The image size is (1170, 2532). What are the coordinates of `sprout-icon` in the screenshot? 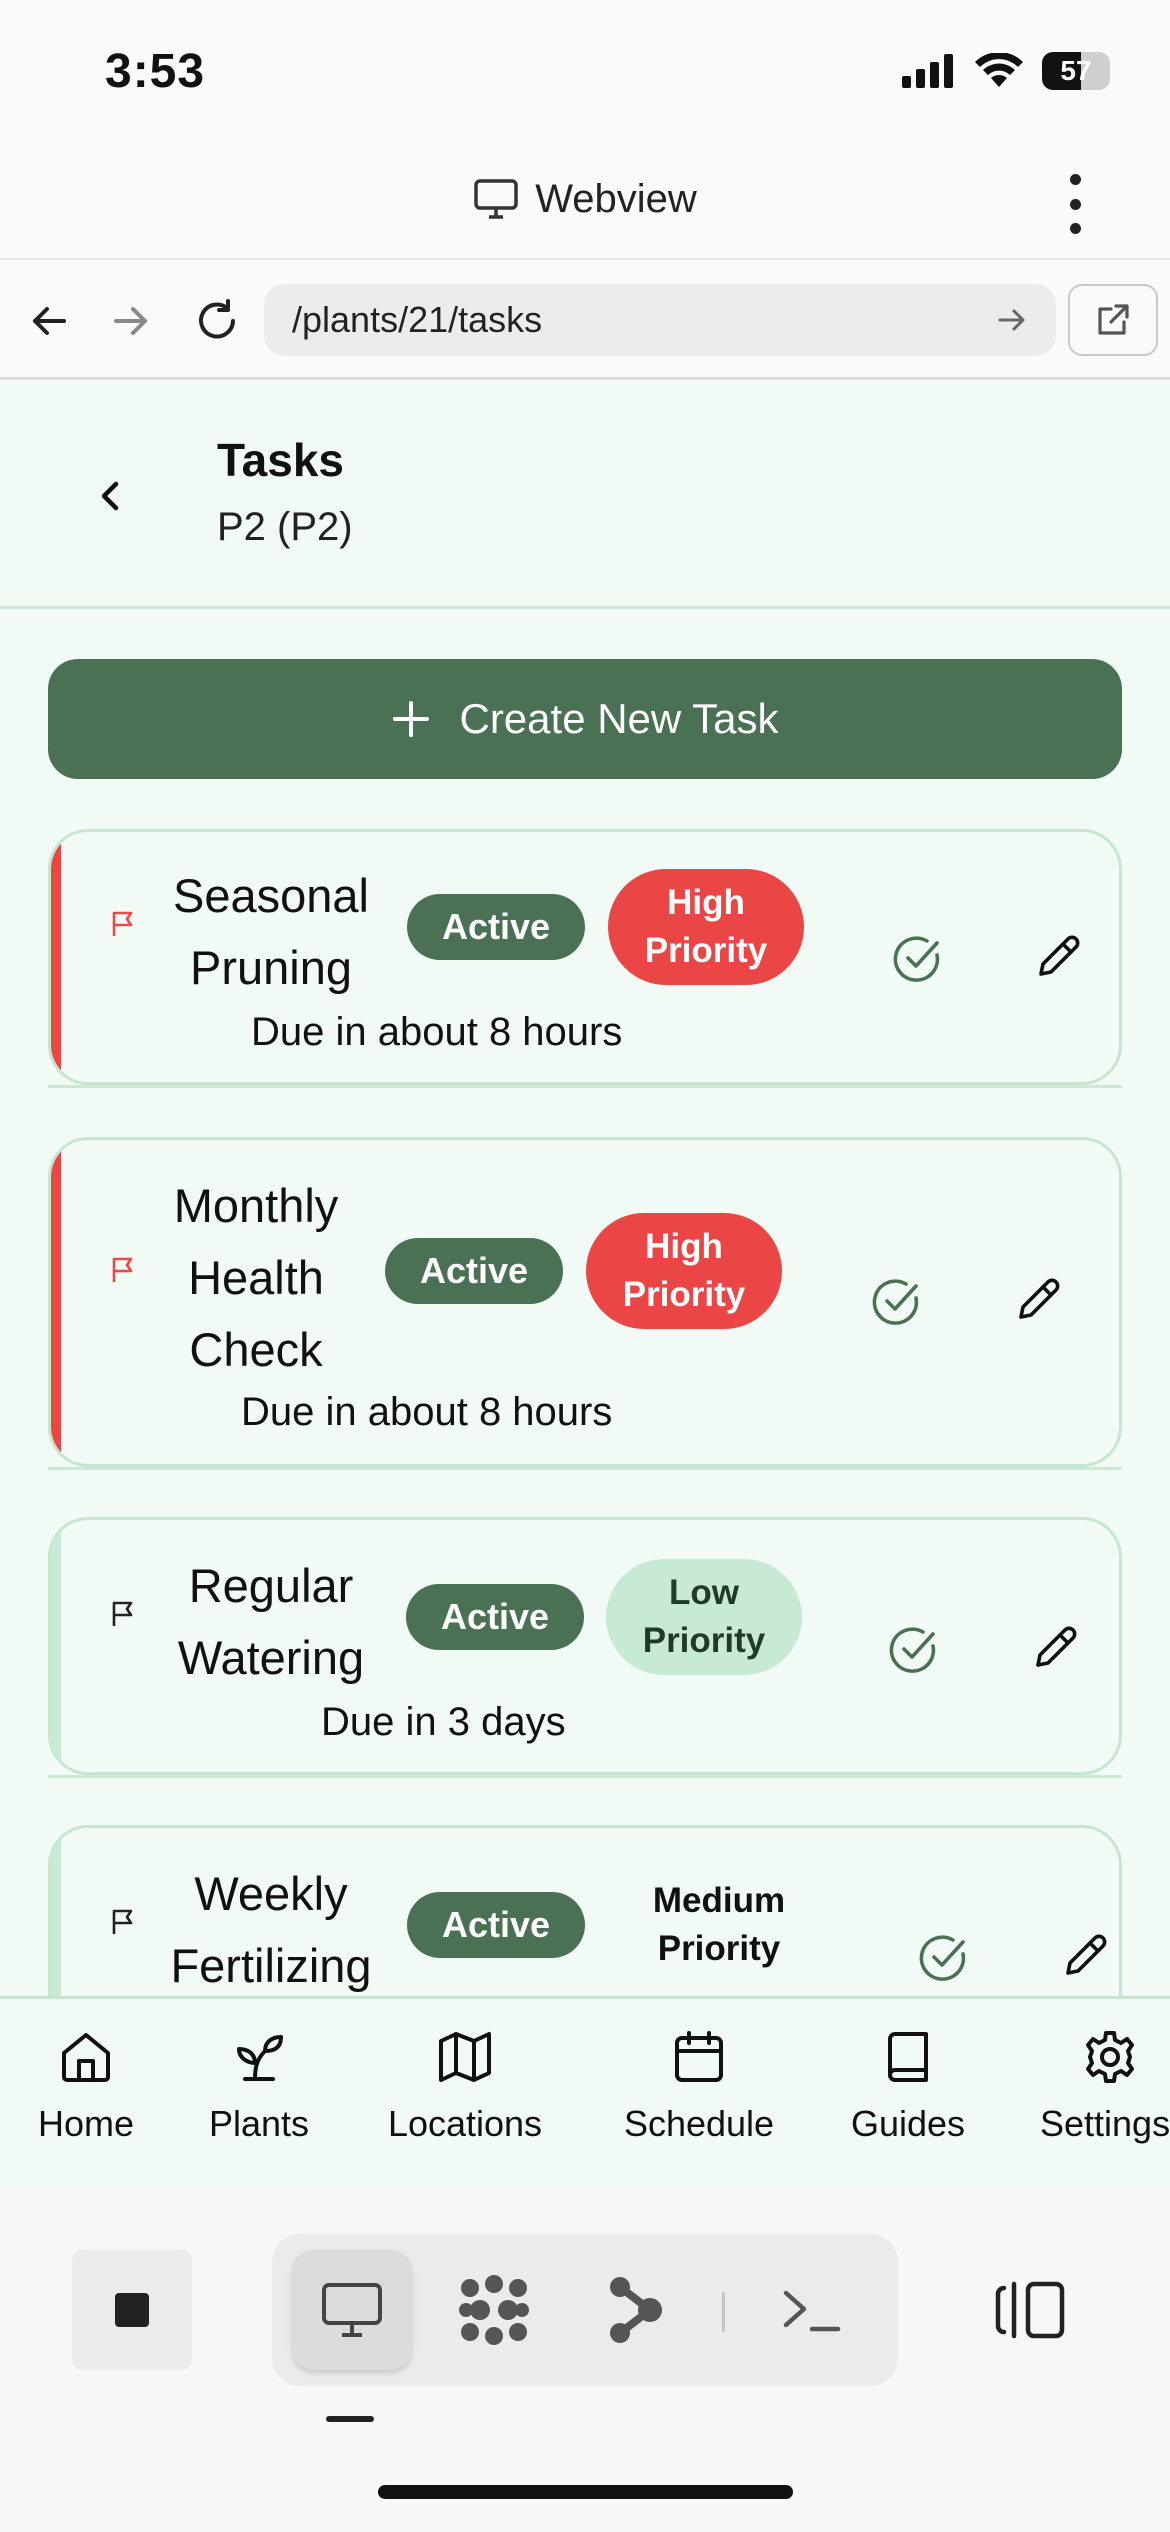 It's located at (260, 2058).